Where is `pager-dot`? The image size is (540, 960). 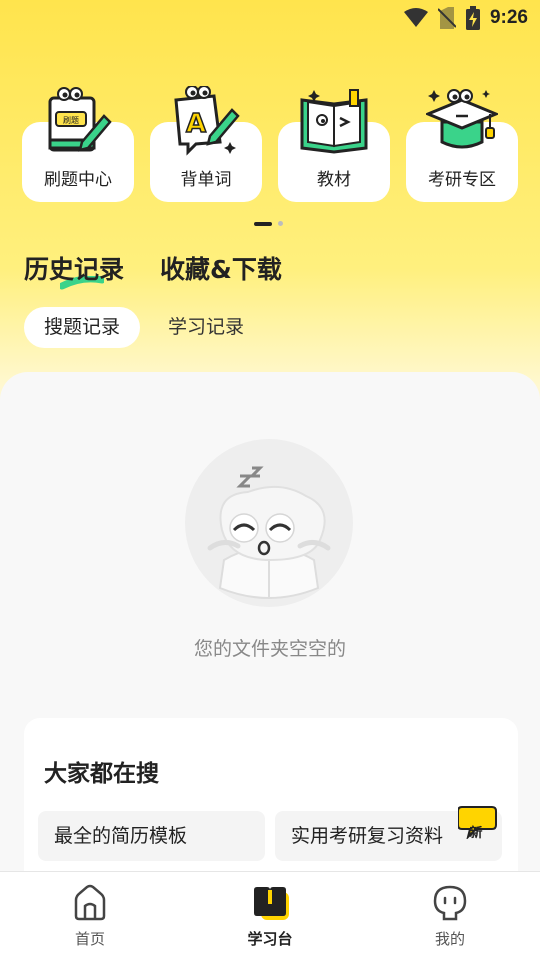
pager-dot is located at coordinates (280, 223).